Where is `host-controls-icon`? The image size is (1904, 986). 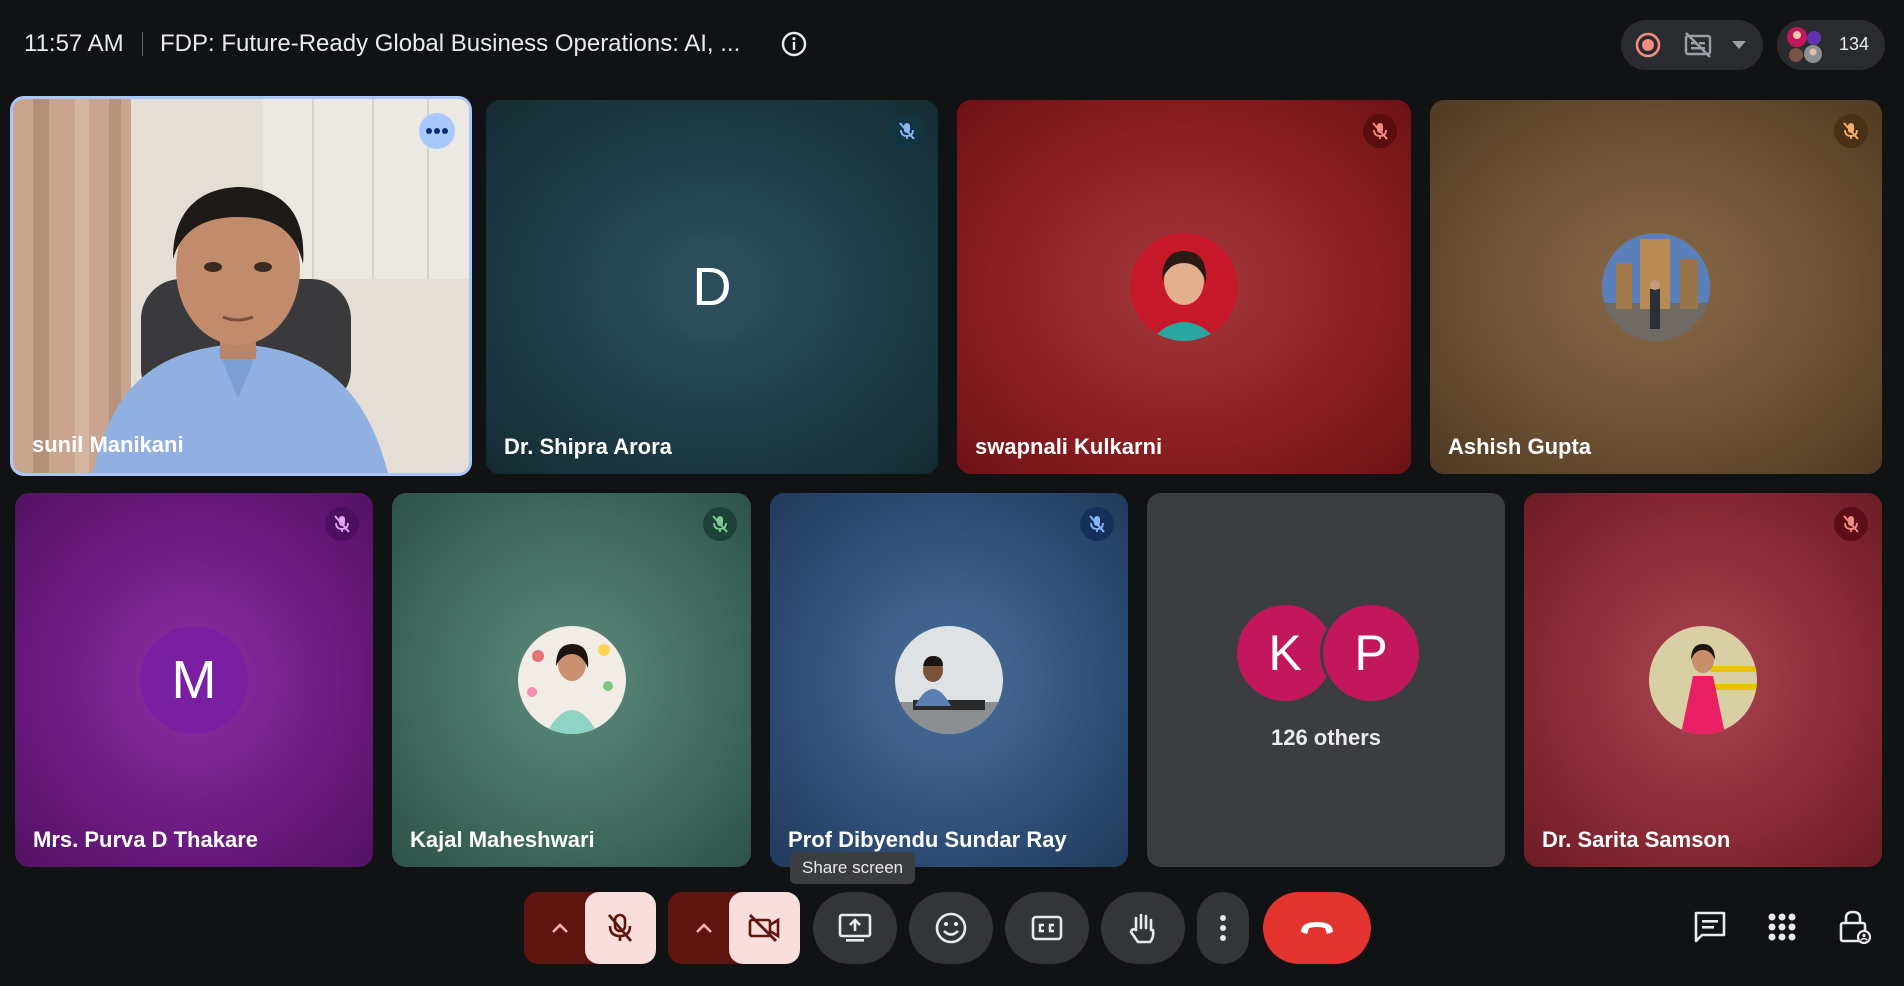
host-controls-icon is located at coordinates (1855, 927).